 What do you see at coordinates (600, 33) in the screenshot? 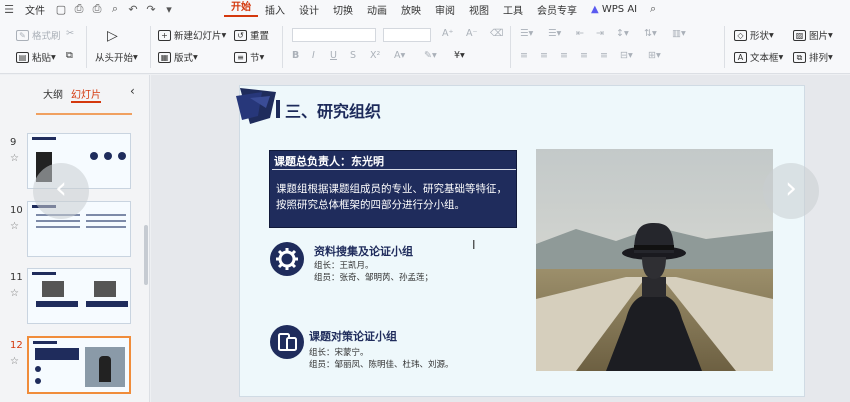
I see `outdent-icon: ⇥` at bounding box center [600, 33].